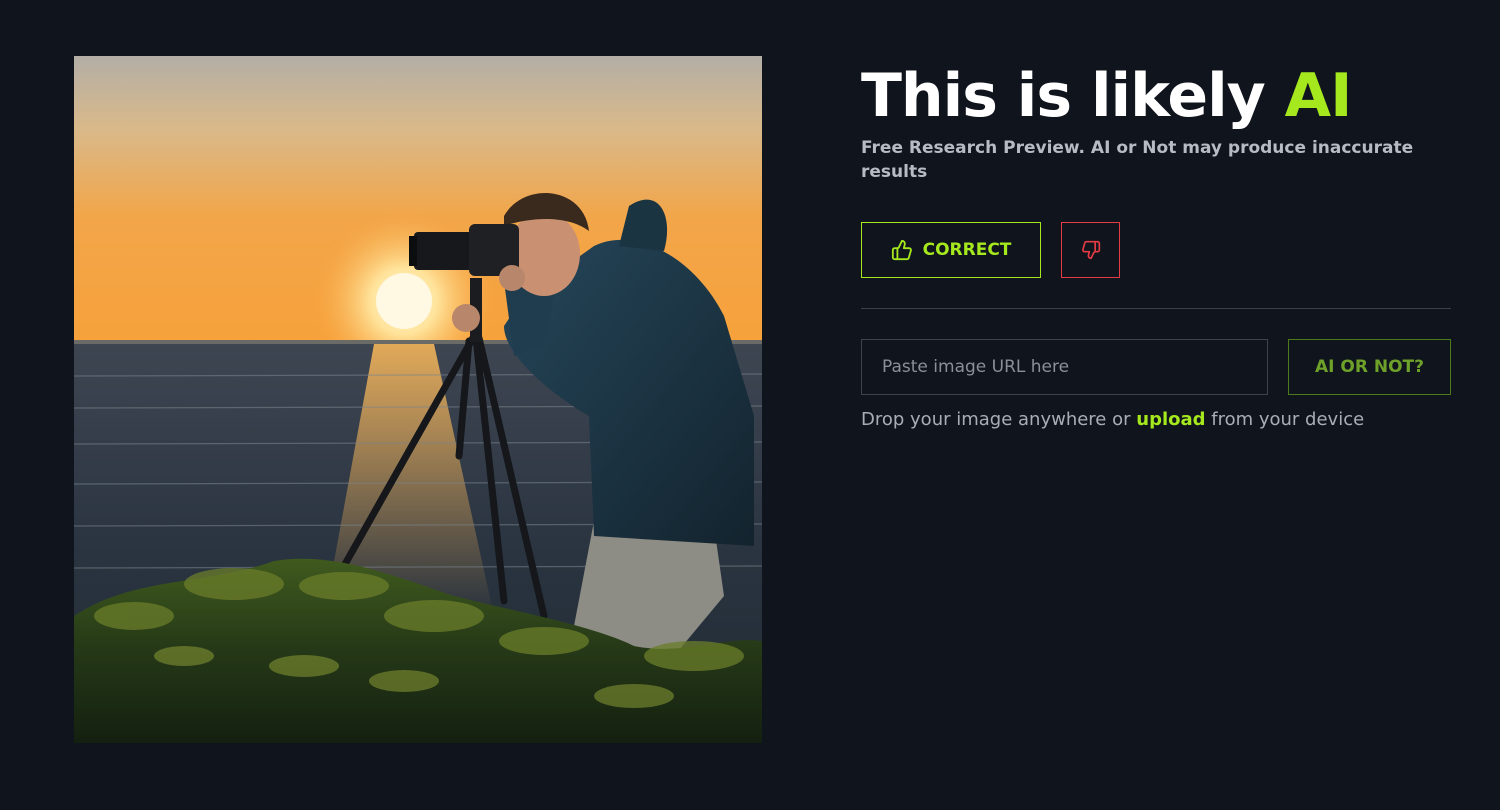  What do you see at coordinates (1156, 308) in the screenshot?
I see `section-divider` at bounding box center [1156, 308].